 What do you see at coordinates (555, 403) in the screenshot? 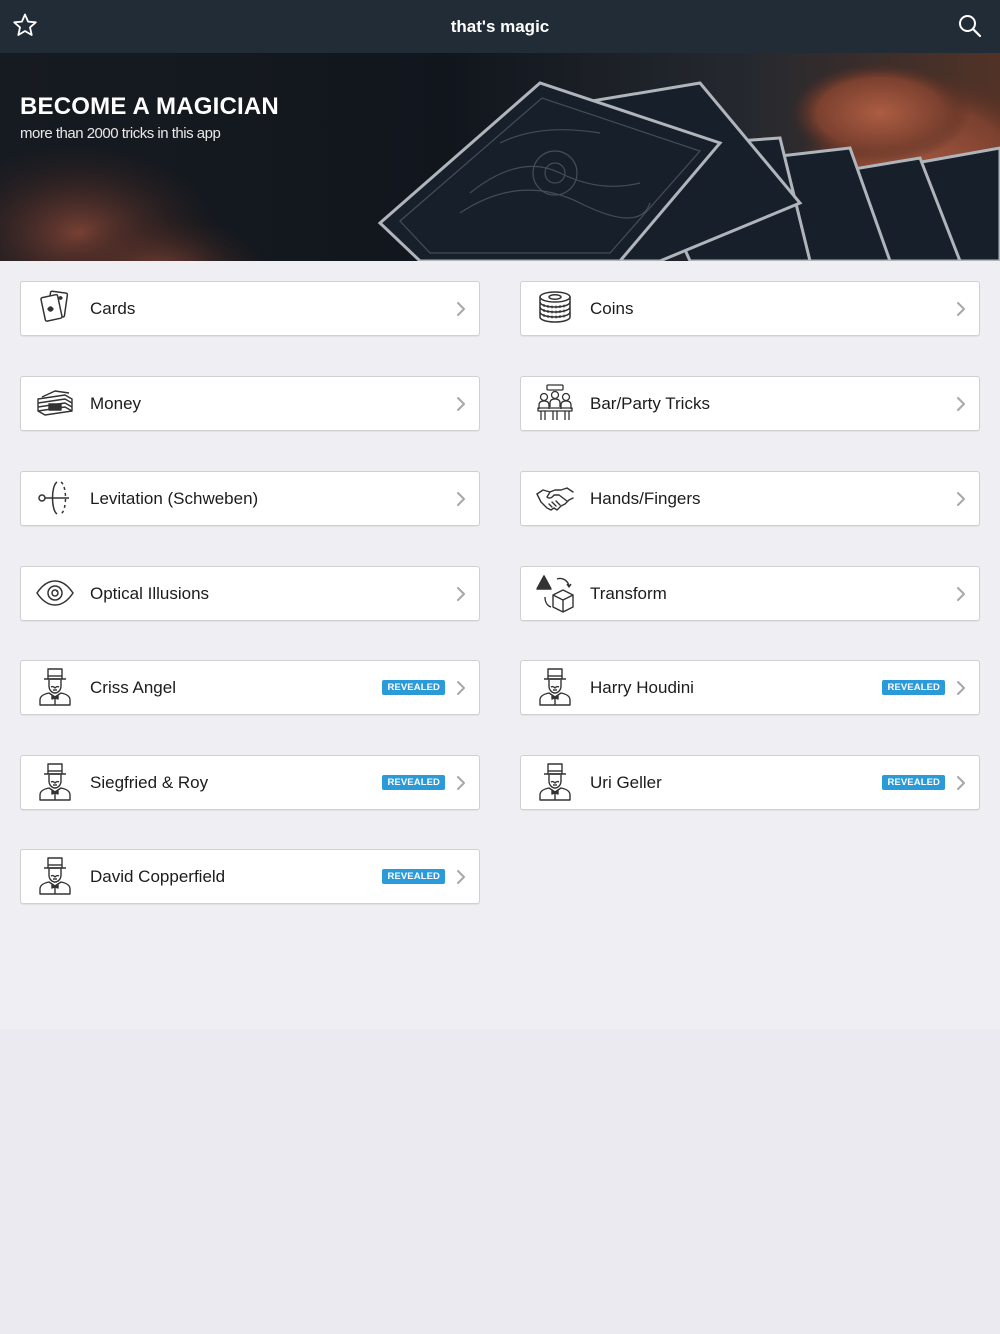
I see `party-people-icon` at bounding box center [555, 403].